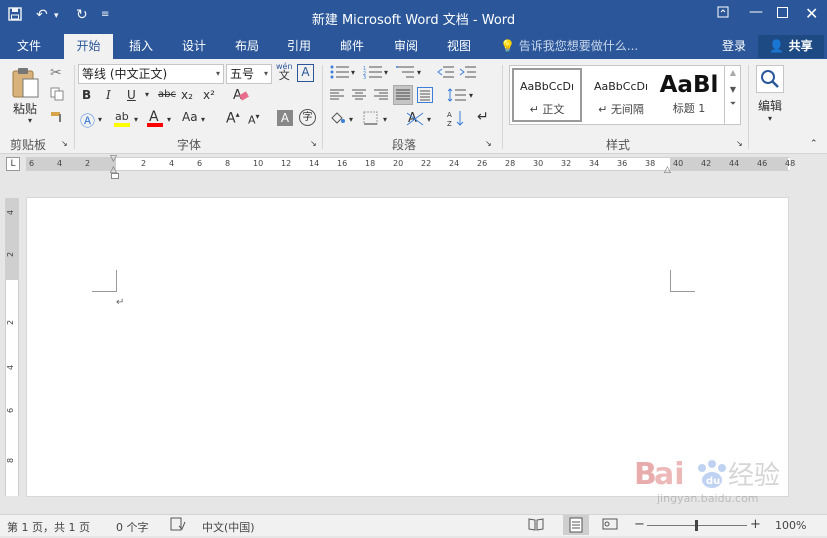 This screenshot has height=538, width=827. Describe the element at coordinates (178, 525) in the screenshot. I see `proofing-icon` at that location.